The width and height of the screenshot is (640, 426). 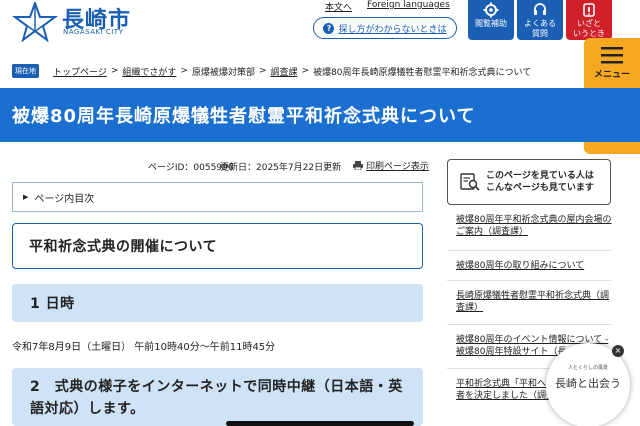 I want to click on subsection-heading-date: 1 日時, so click(x=217, y=303).